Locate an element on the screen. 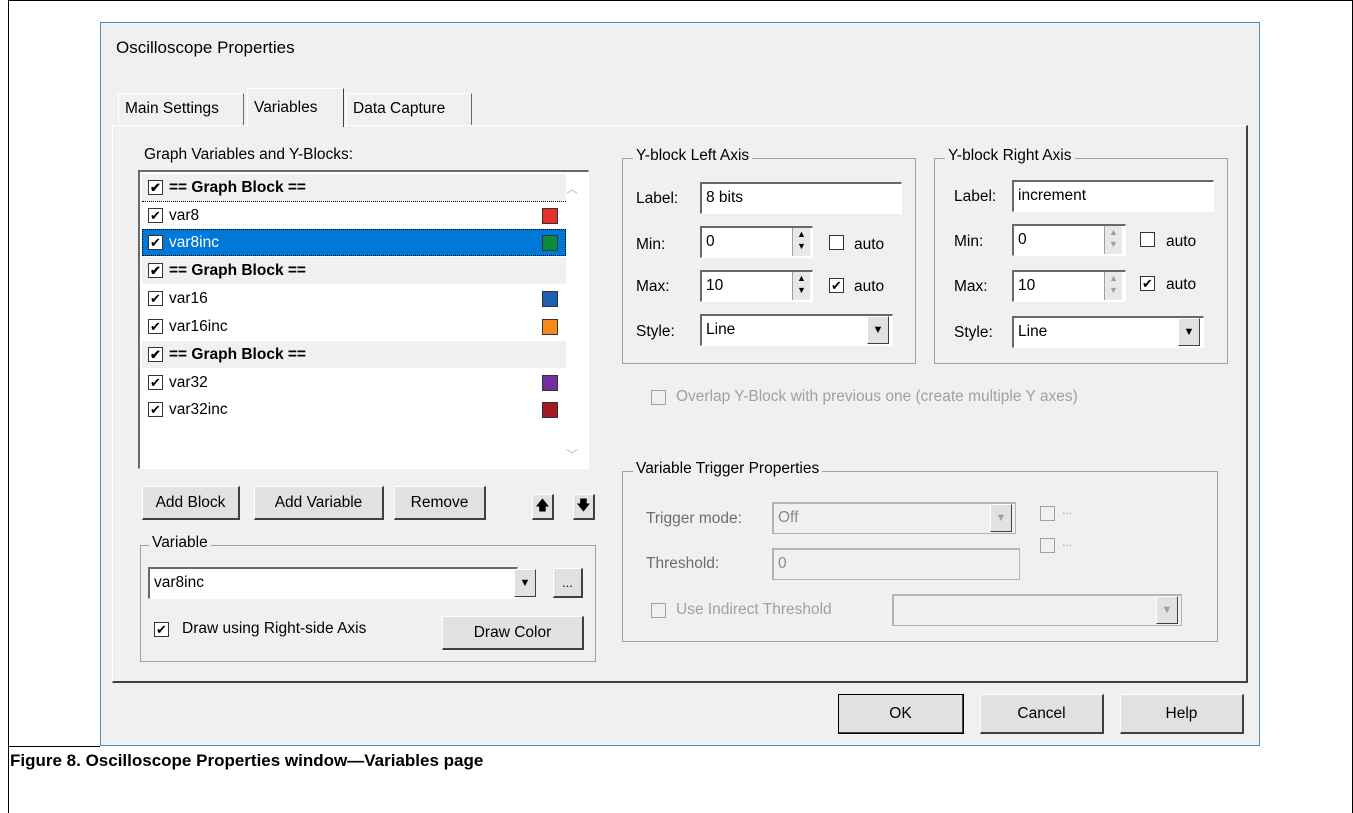 This screenshot has width=1353, height=813. graph-variables-label: Graph Variables and Y-Blocks: is located at coordinates (249, 154).